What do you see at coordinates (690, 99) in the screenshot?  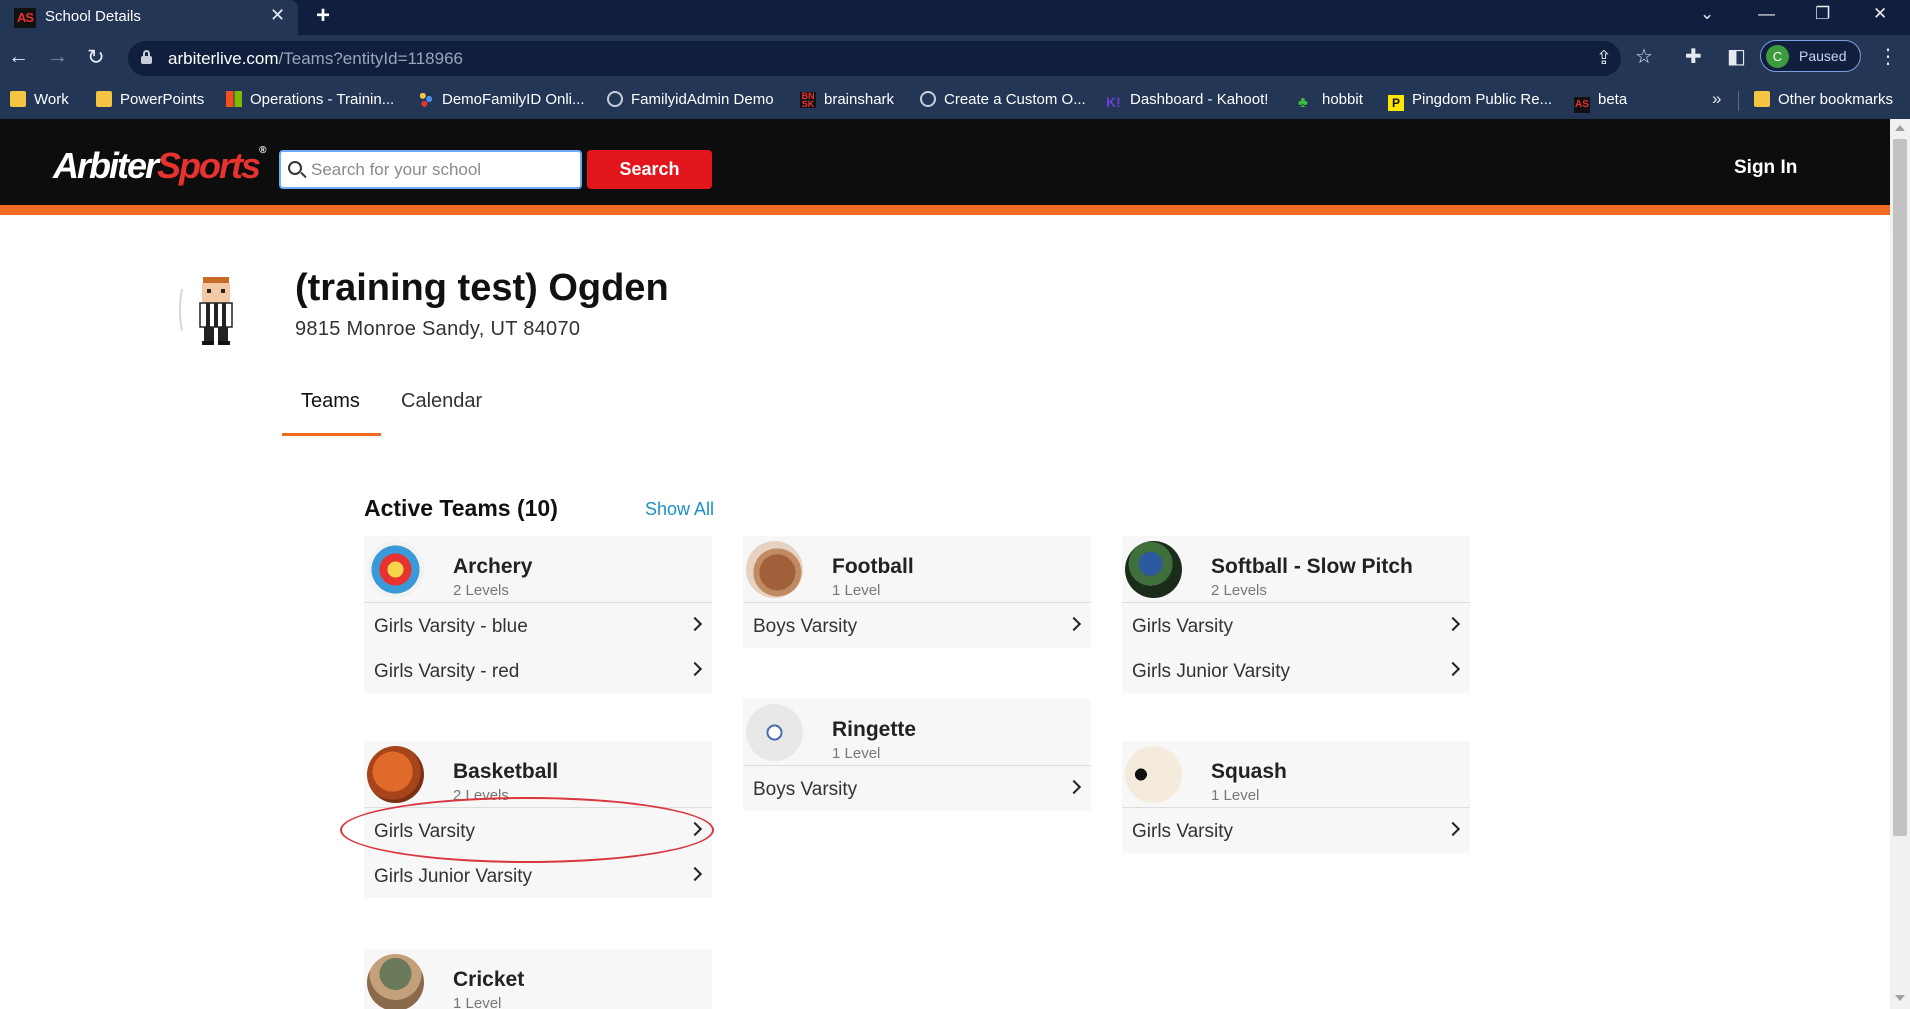 I see `bookmark-familyidadmin: FamilyidAdmin Demo` at bounding box center [690, 99].